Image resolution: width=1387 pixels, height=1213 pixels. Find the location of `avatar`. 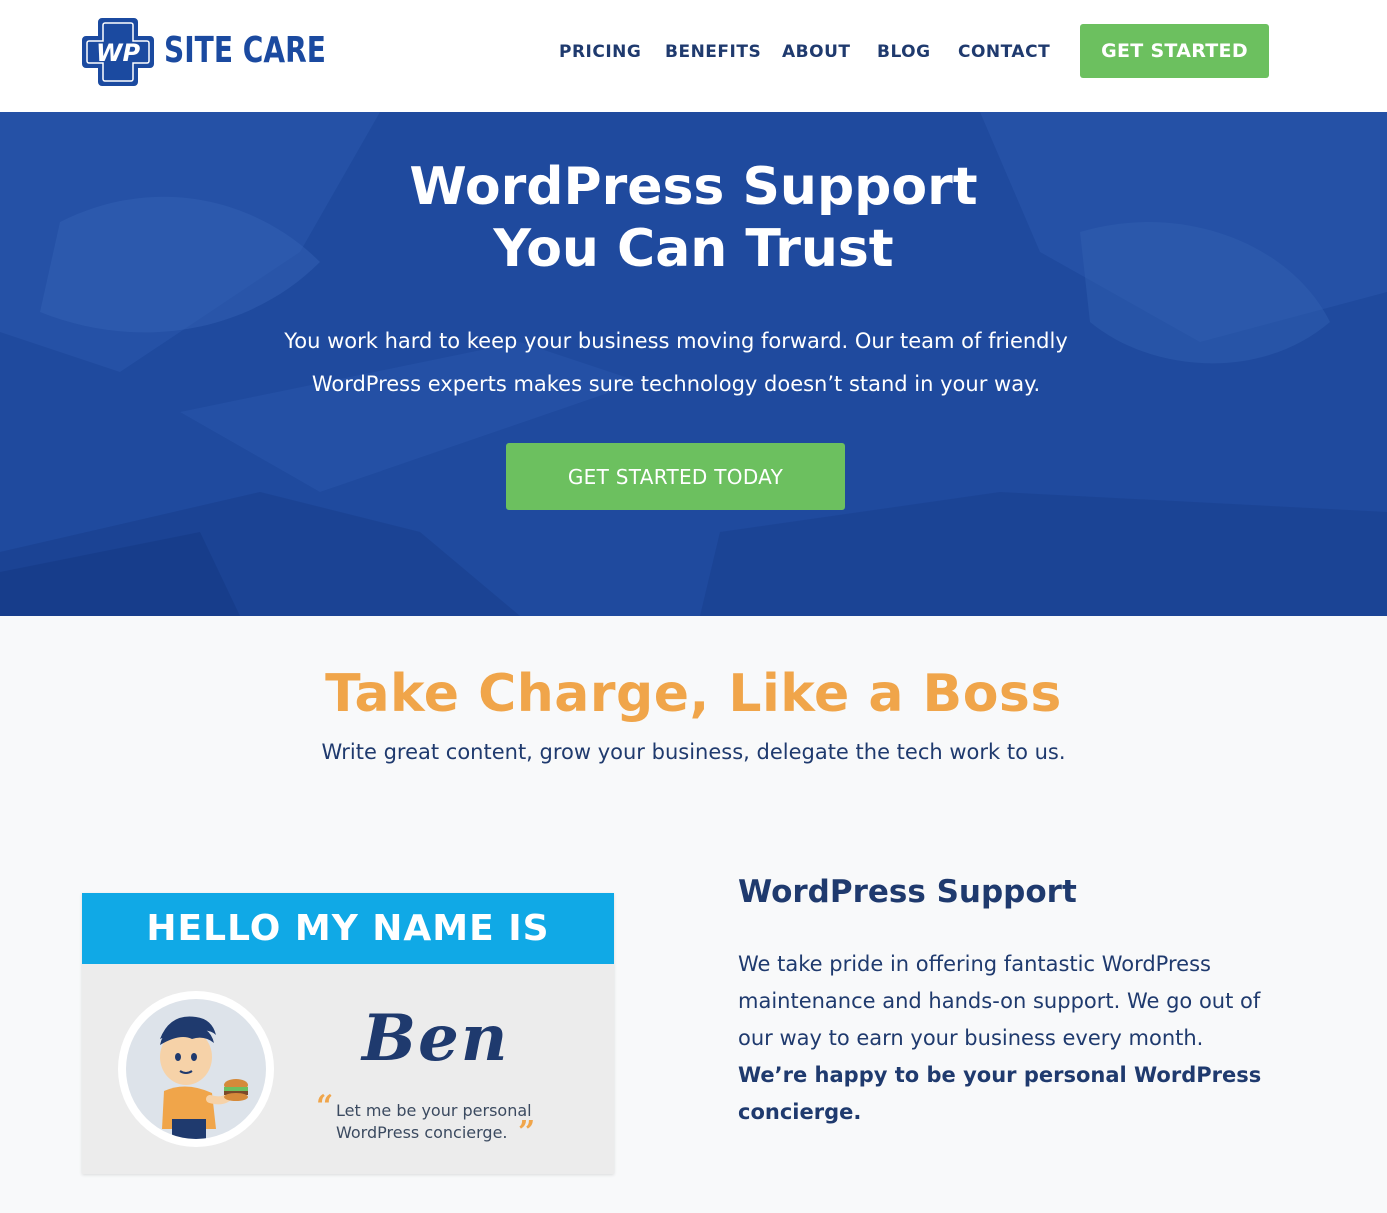

avatar is located at coordinates (196, 1069).